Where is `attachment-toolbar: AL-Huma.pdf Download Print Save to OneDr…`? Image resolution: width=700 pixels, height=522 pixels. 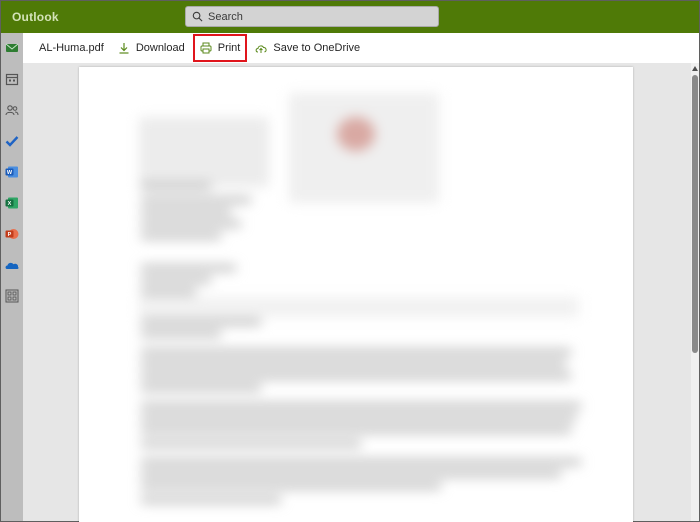
attachment-toolbar: AL-Huma.pdf Download Print Save to OneDr… is located at coordinates (361, 48).